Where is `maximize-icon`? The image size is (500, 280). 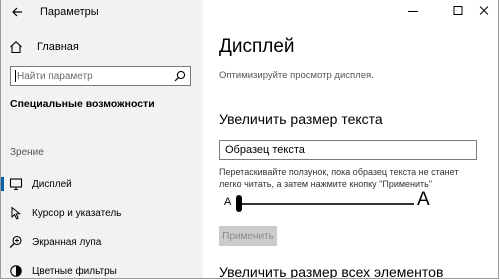
maximize-icon is located at coordinates (458, 11).